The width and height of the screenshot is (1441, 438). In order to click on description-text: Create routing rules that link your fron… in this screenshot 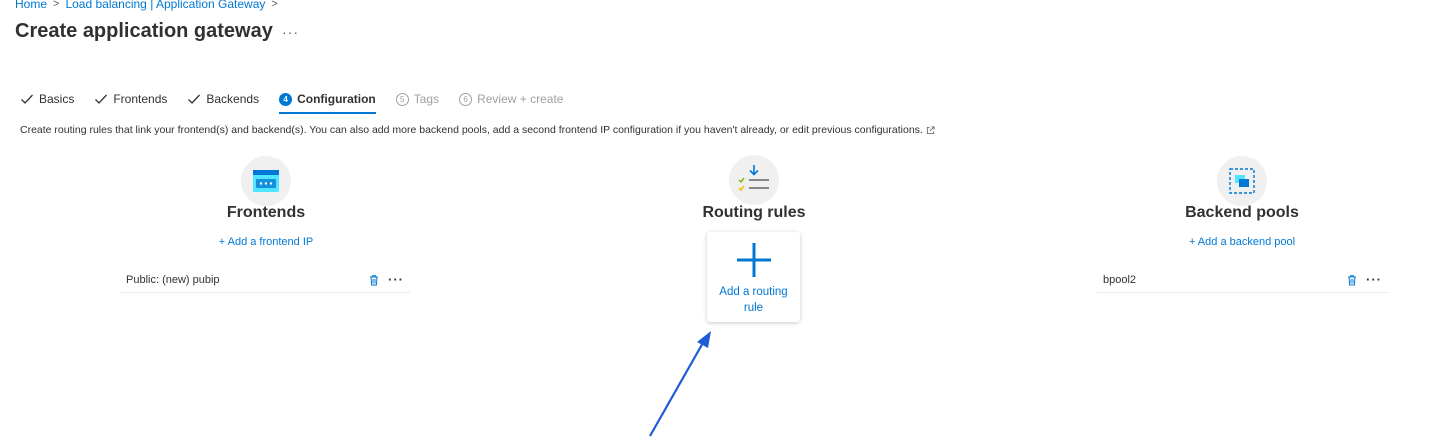, I will do `click(471, 130)`.